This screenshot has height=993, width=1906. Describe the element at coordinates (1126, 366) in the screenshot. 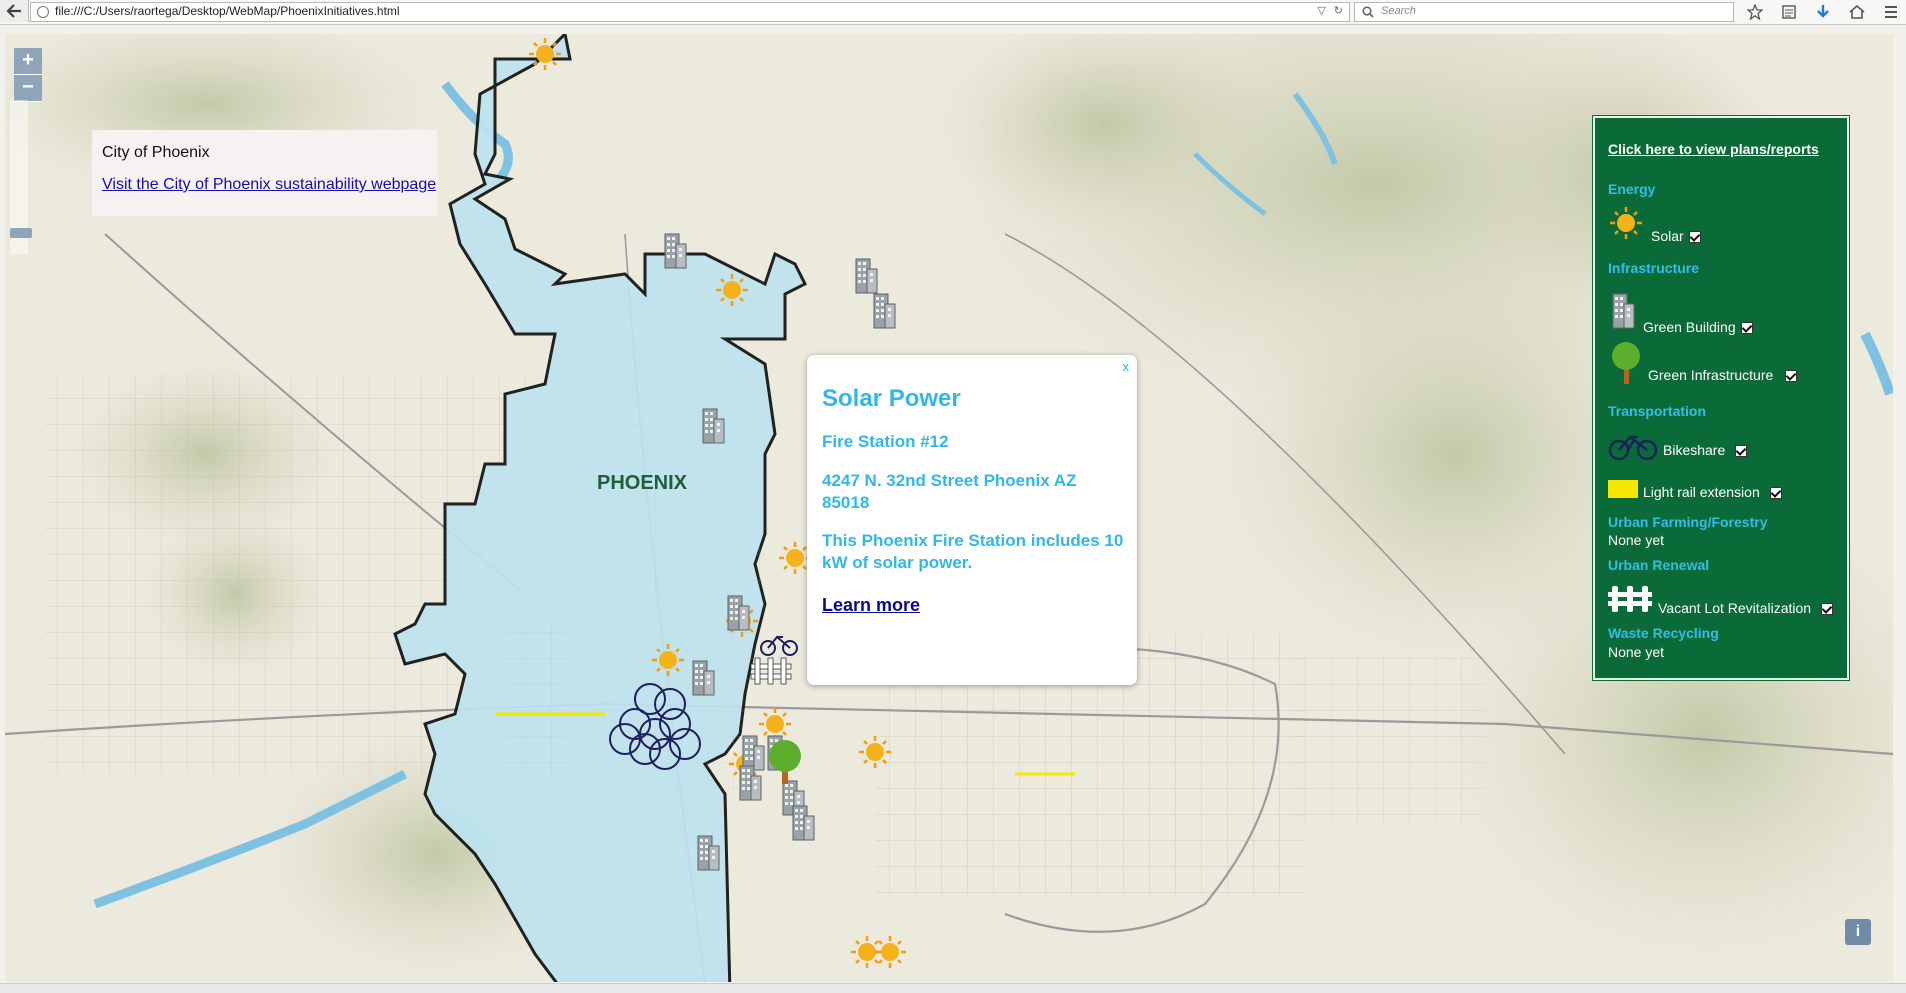

I see `popup-close-button: x` at that location.